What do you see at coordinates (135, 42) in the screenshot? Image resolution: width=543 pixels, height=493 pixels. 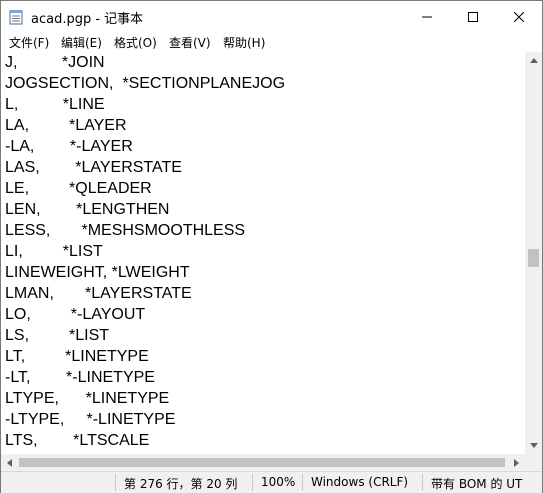 I see `menu-format: 格式(O)` at bounding box center [135, 42].